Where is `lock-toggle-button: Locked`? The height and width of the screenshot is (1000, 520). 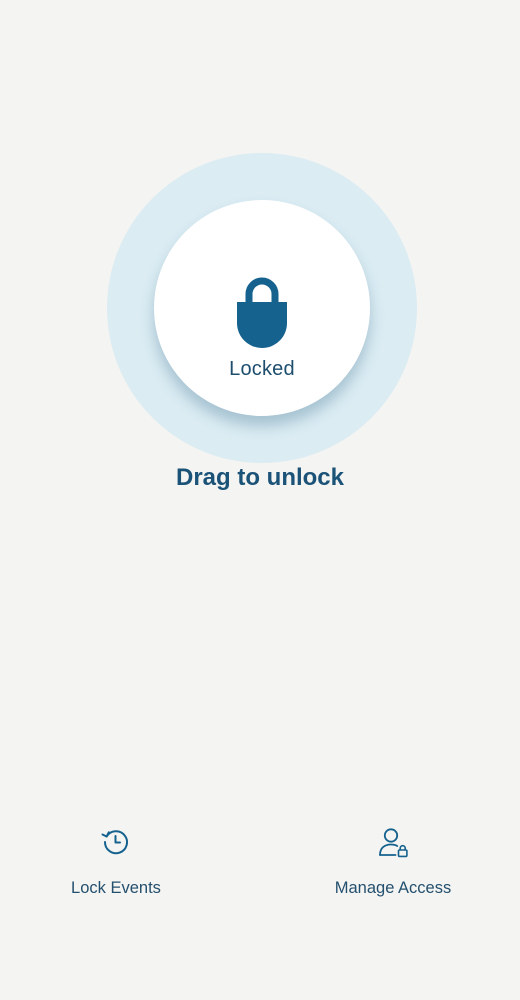 lock-toggle-button: Locked is located at coordinates (262, 308).